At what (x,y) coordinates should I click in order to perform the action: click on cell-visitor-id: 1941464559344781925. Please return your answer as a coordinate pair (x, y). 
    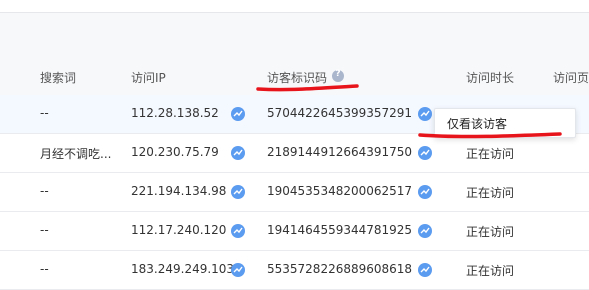
    Looking at the image, I should click on (340, 230).